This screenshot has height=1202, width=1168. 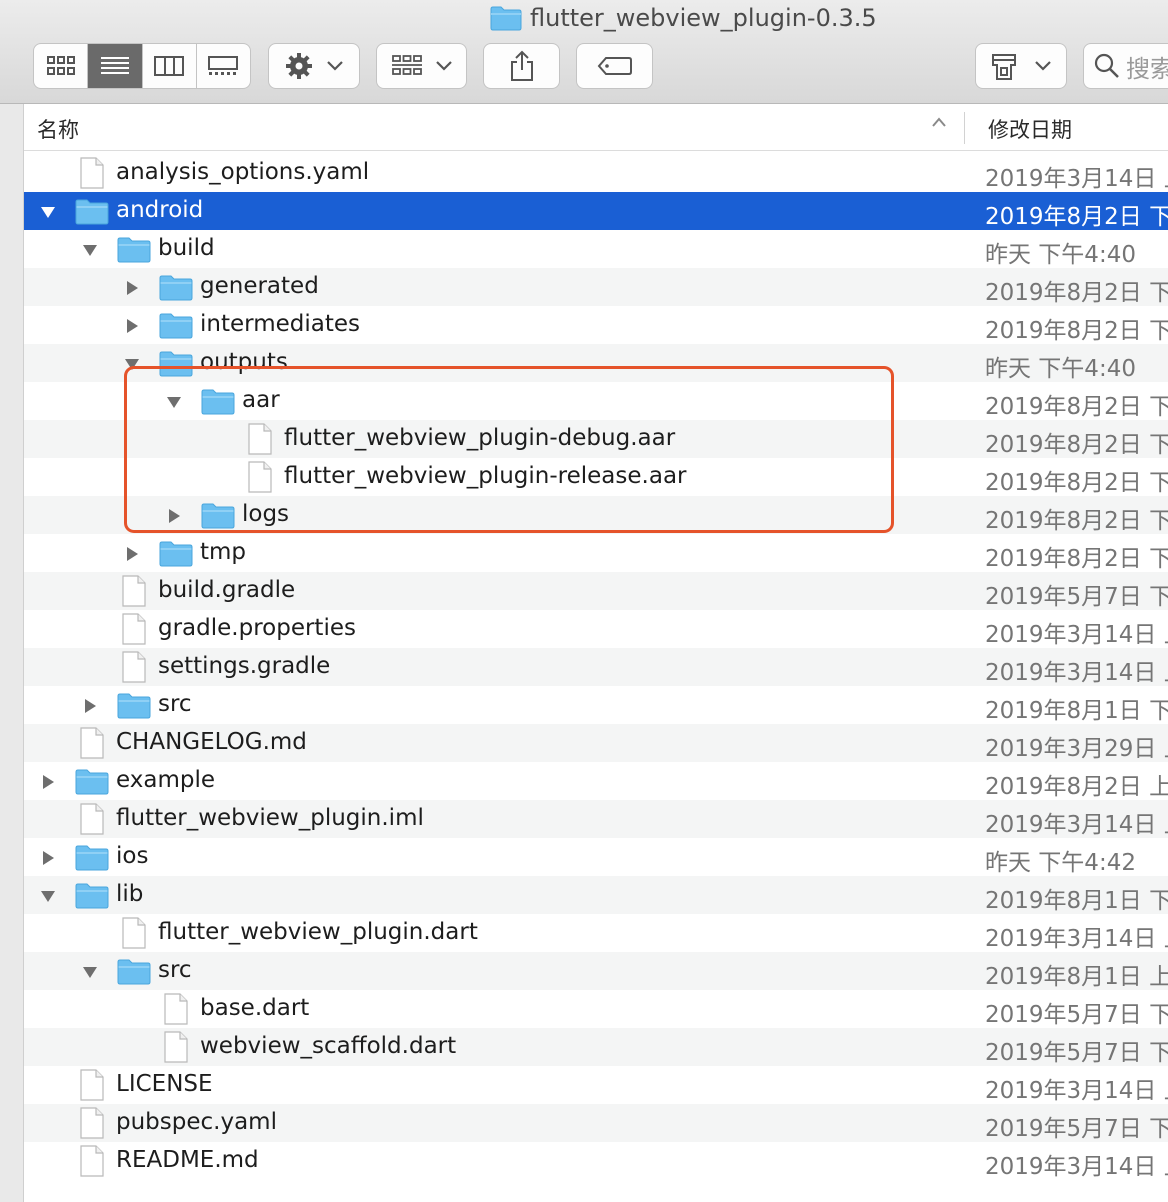 What do you see at coordinates (596, 667) in the screenshot?
I see `file-row: settings.gradle 2019年3月14日 上` at bounding box center [596, 667].